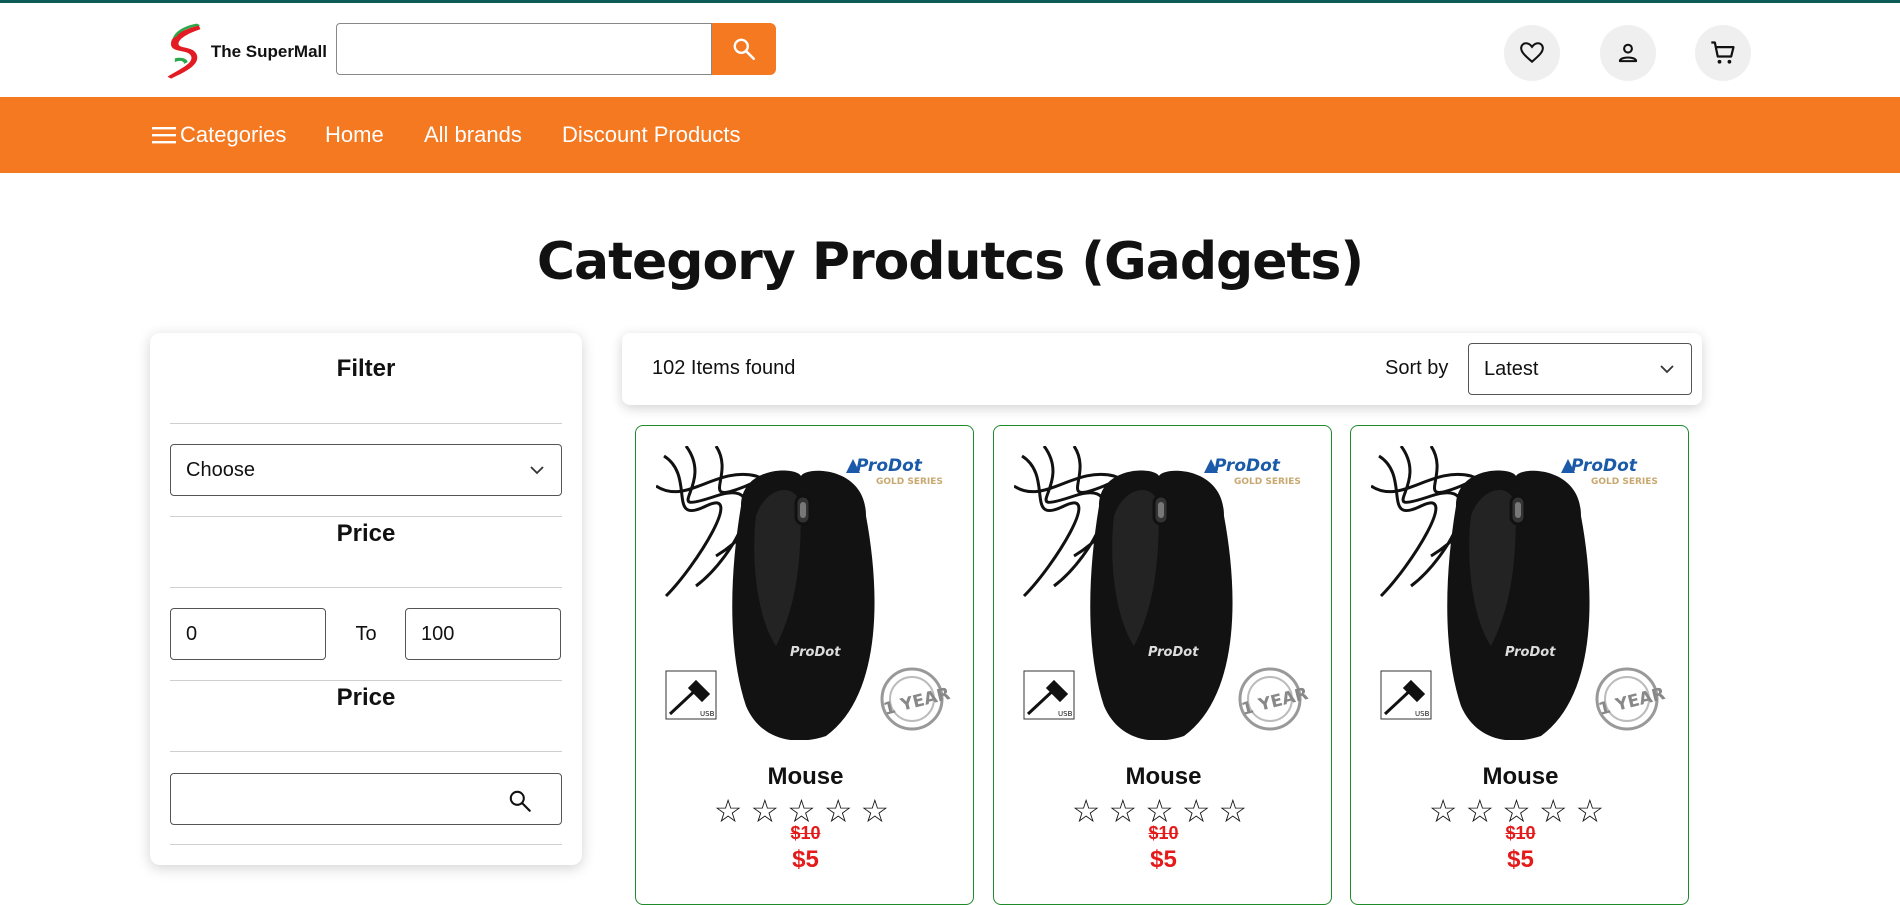  What do you see at coordinates (366, 470) in the screenshot?
I see `category-select: Choose` at bounding box center [366, 470].